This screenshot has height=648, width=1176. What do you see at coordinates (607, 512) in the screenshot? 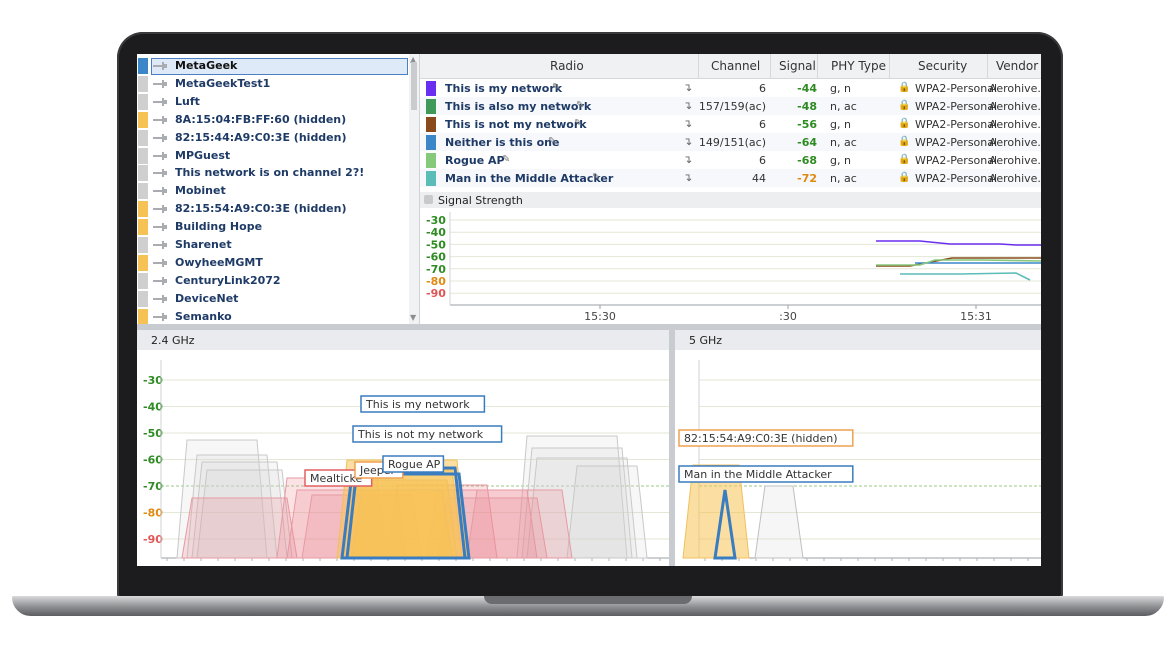
I see `bg-network-shape` at bounding box center [607, 512].